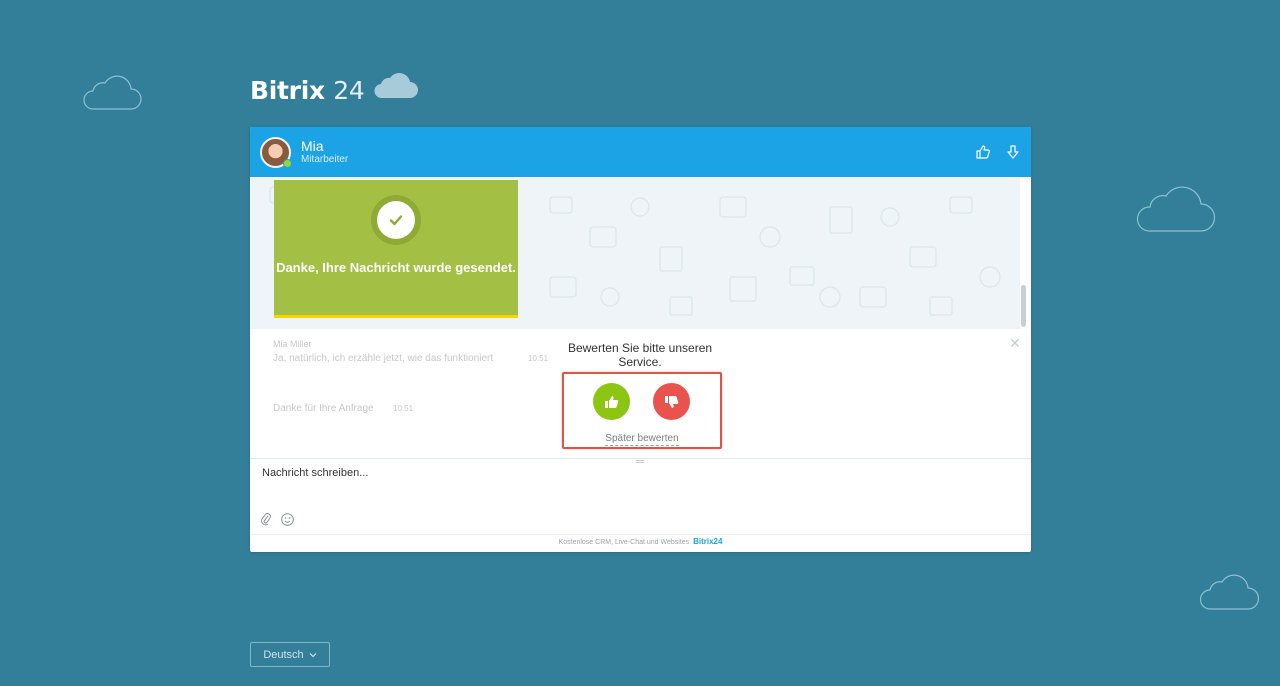  I want to click on chevron-down-icon, so click(313, 654).